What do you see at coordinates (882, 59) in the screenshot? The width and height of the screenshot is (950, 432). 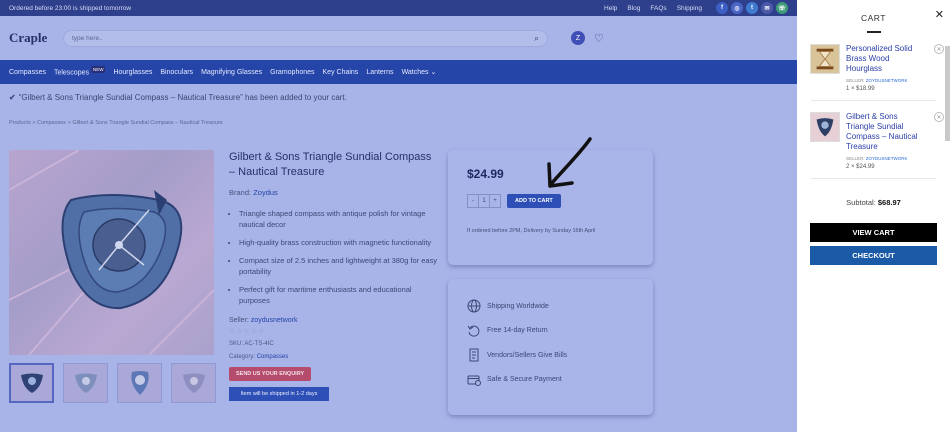 I see `cart-item-name: Personalized Solid Brass Wood Hourglass` at bounding box center [882, 59].